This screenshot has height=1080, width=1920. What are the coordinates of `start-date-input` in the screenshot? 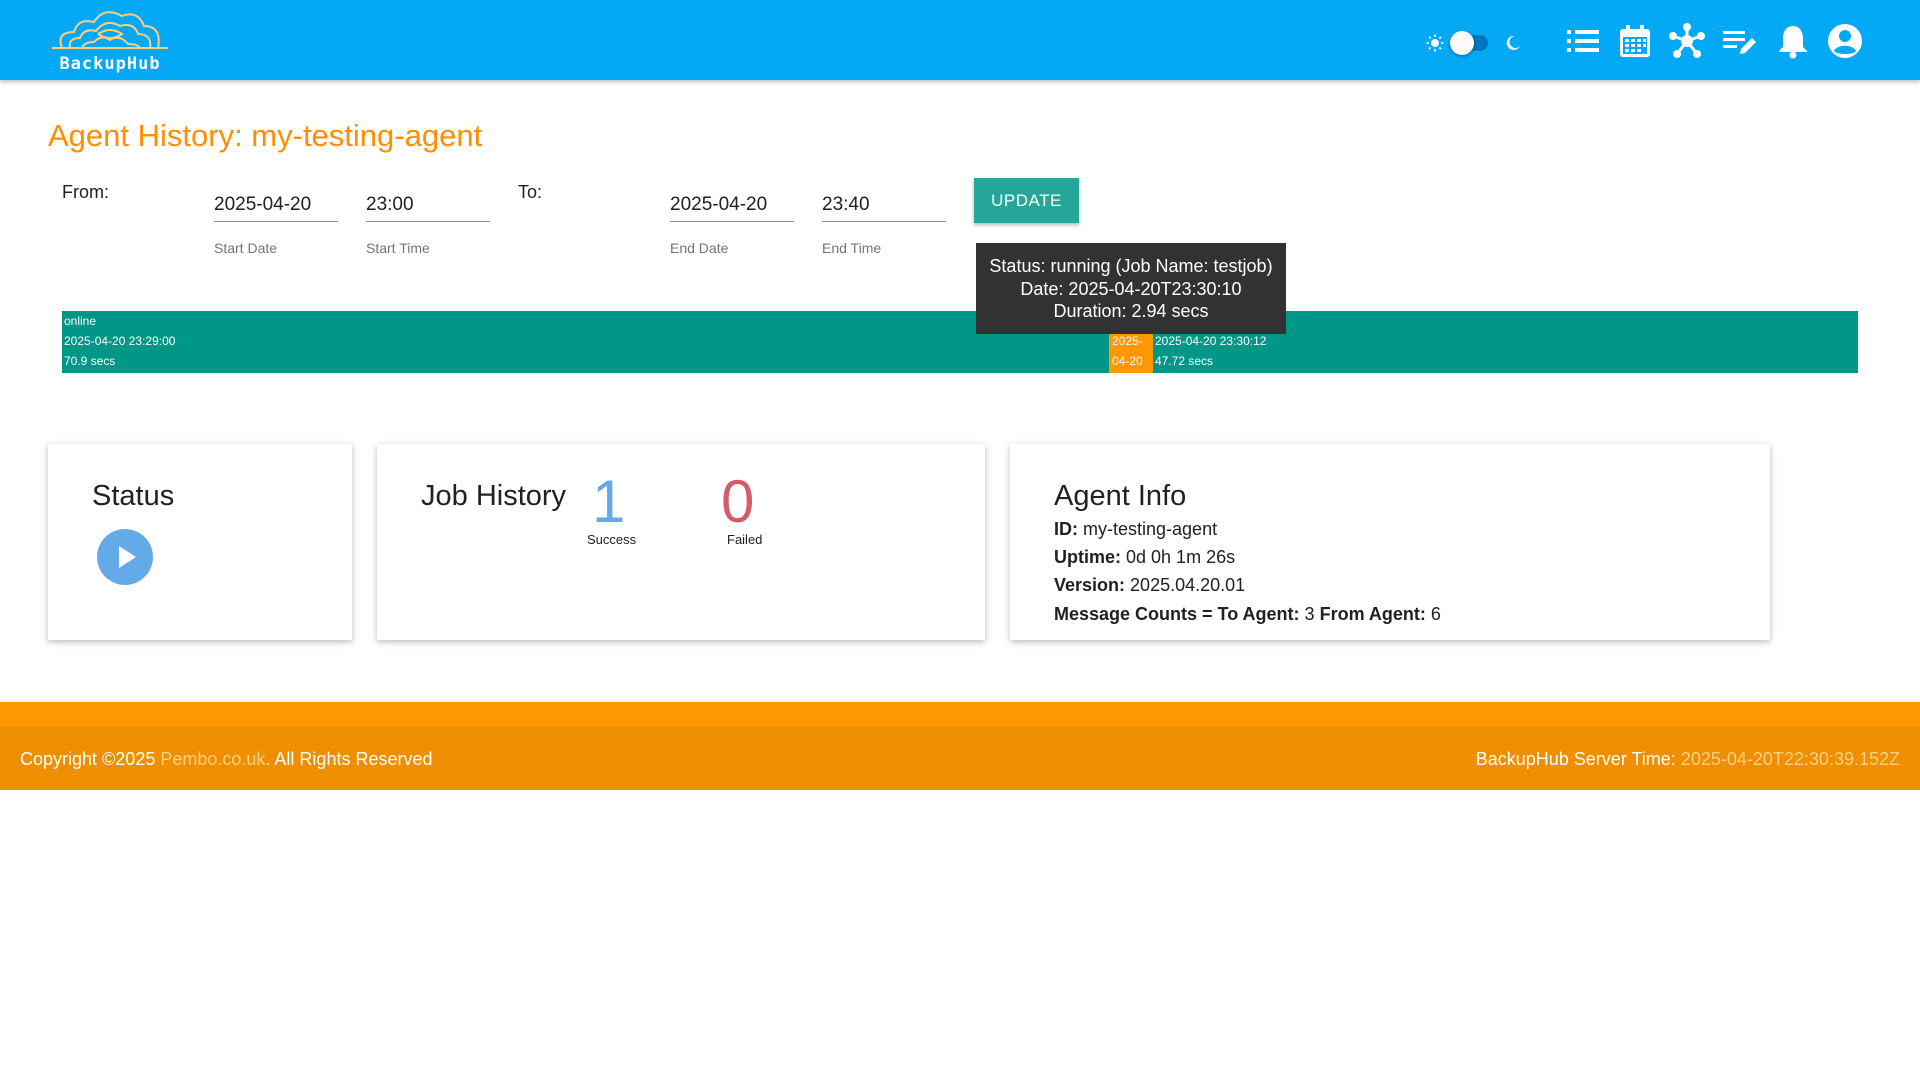 It's located at (276, 199).